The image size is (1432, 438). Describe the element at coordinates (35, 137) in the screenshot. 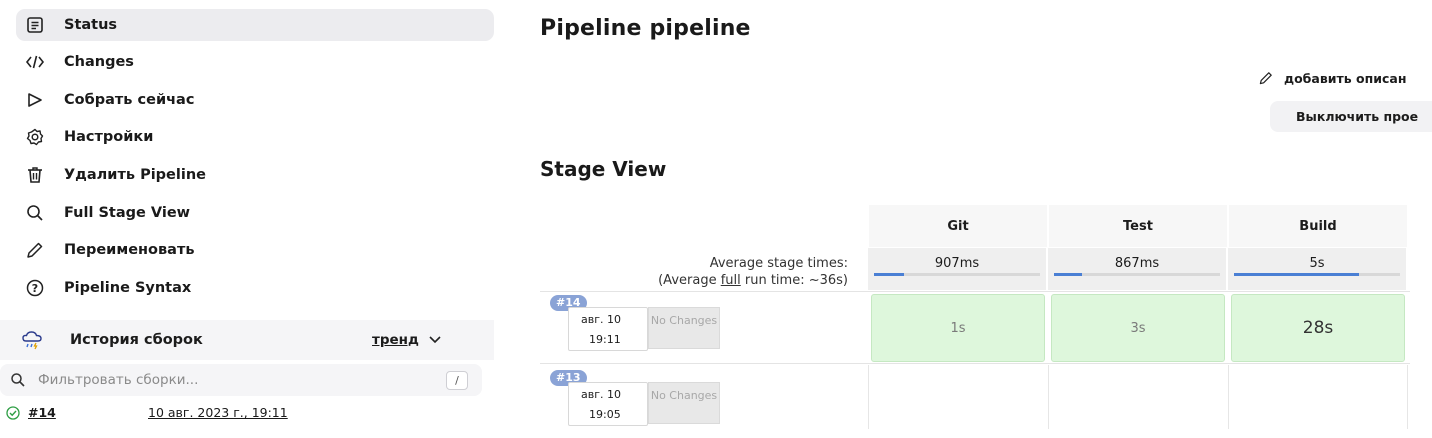

I see `gear-icon` at that location.